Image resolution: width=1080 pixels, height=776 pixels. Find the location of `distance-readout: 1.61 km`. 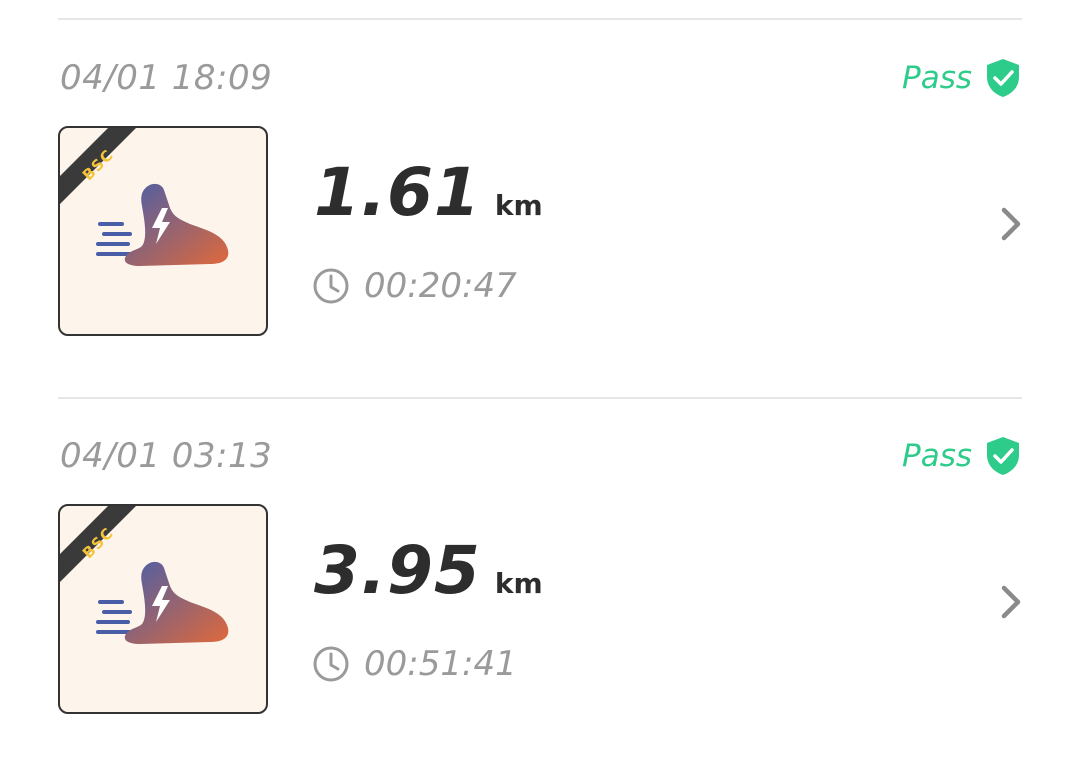

distance-readout: 1.61 km is located at coordinates (428, 192).